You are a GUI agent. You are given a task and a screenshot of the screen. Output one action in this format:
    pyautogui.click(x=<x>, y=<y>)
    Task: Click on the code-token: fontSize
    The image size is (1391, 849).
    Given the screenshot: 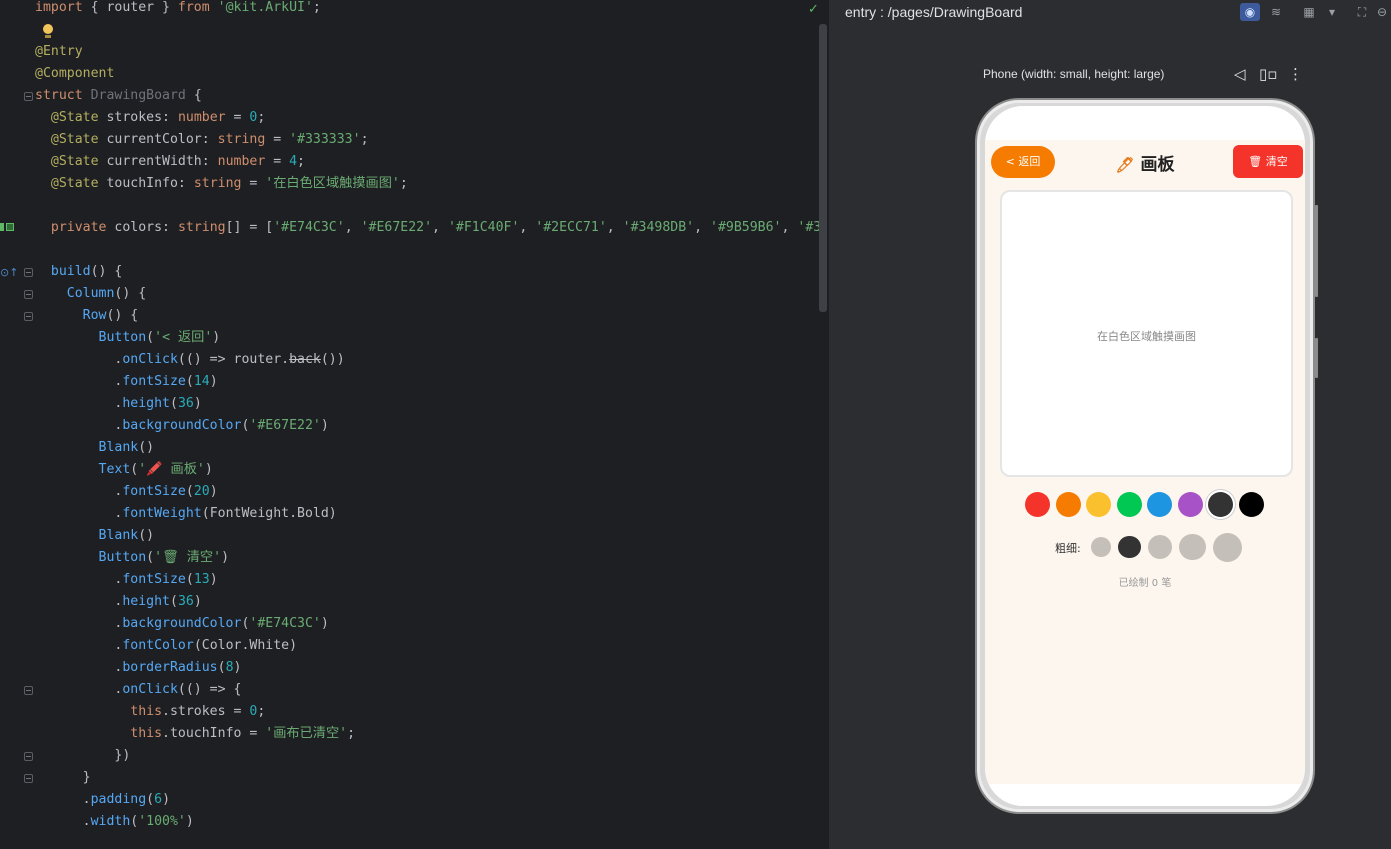 What is the action you would take?
    pyautogui.click(x=154, y=491)
    